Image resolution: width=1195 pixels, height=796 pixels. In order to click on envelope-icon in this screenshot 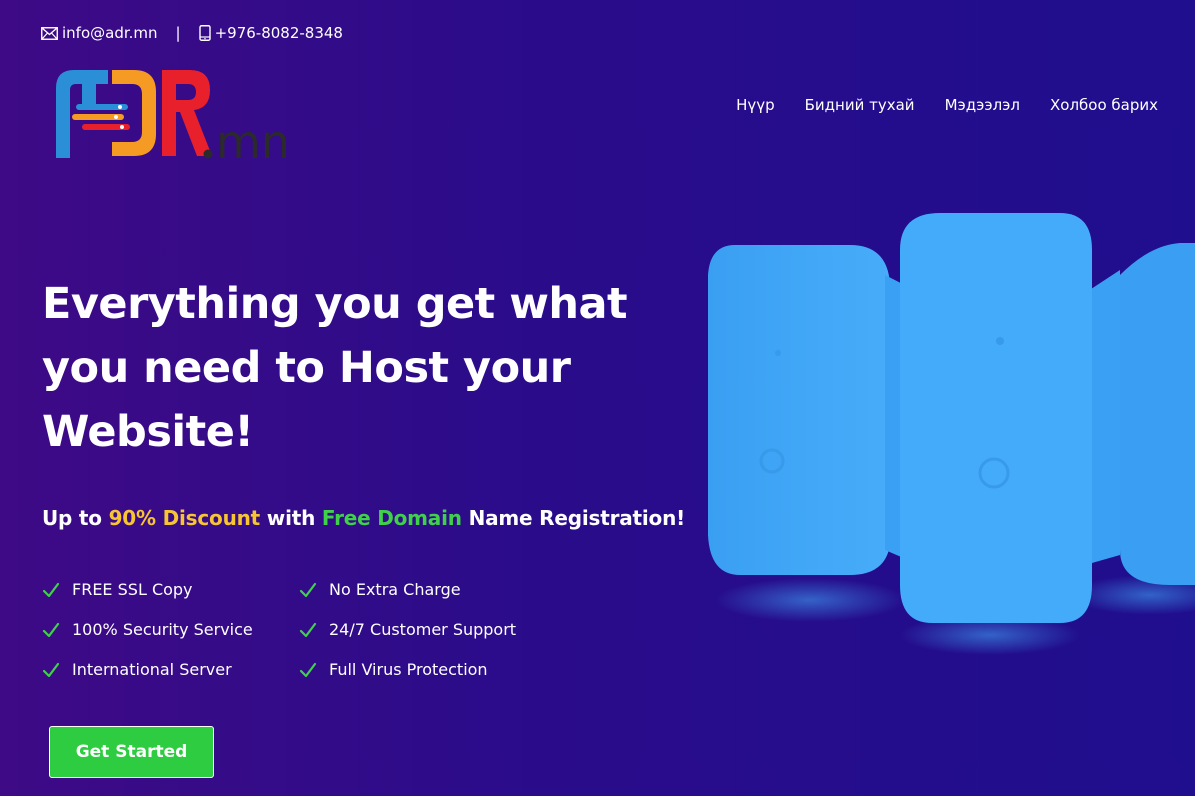, I will do `click(49, 33)`.